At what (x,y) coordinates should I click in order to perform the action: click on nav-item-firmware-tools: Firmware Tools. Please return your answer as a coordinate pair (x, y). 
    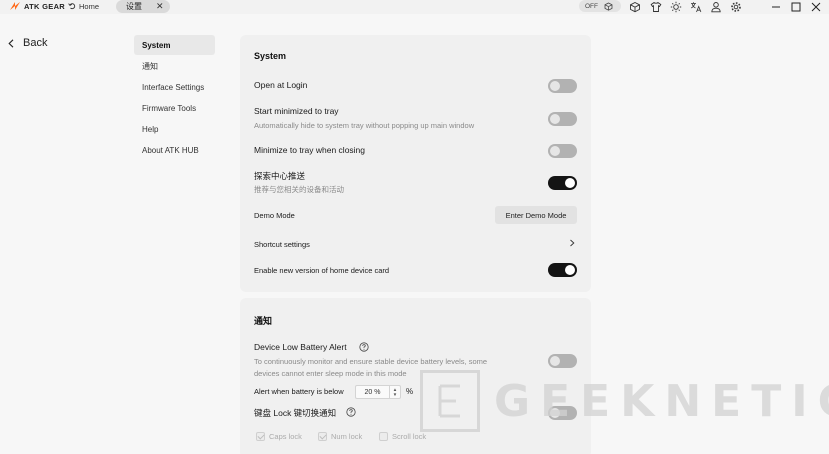
    Looking at the image, I should click on (174, 108).